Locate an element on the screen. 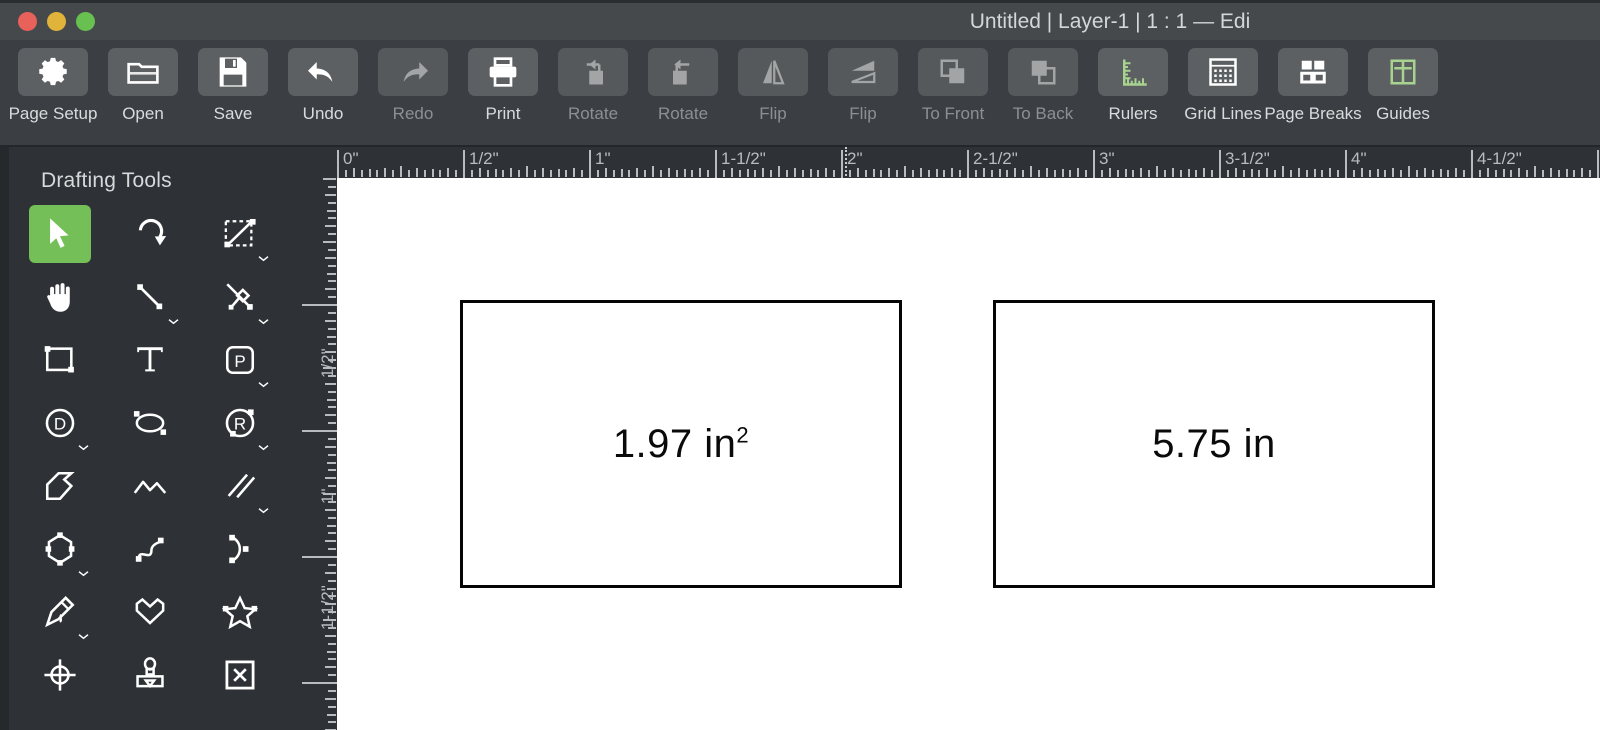  tool-scale is located at coordinates (240, 234).